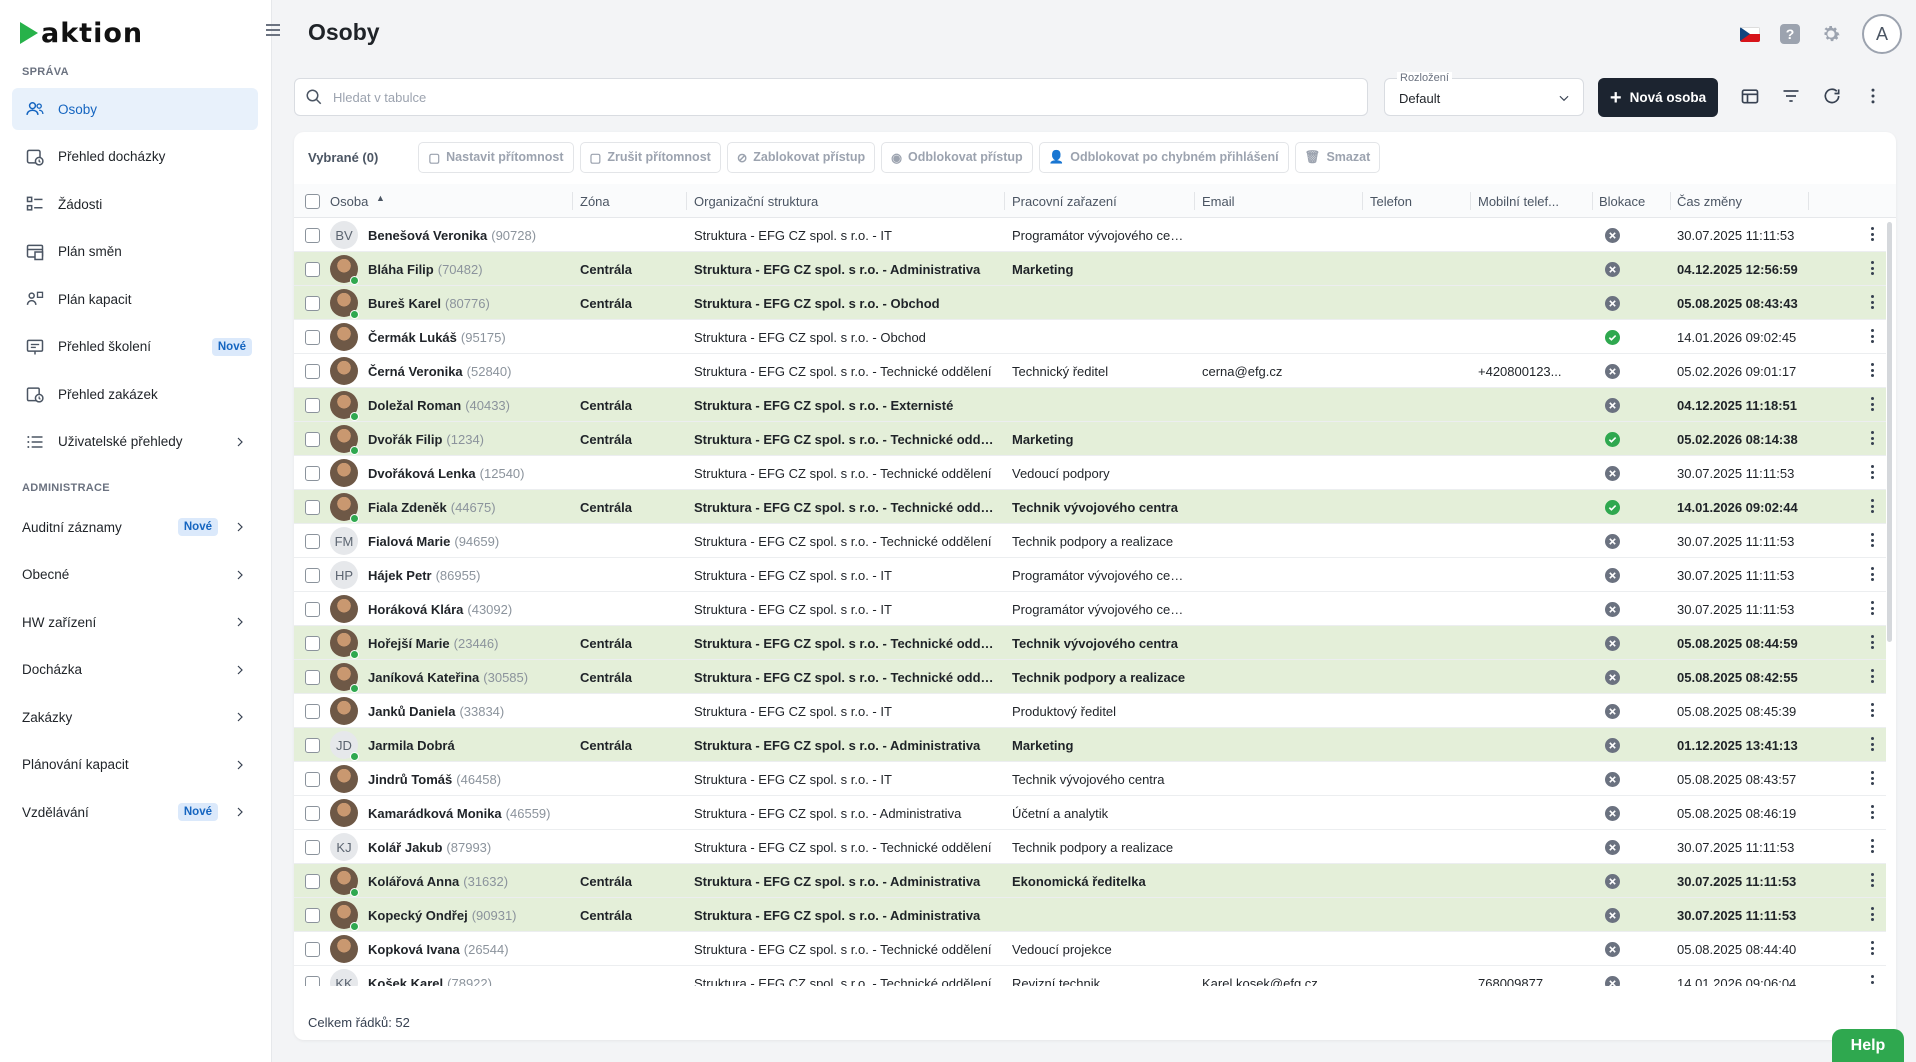  What do you see at coordinates (135, 299) in the screenshot?
I see `sidebar-item-plan-kapacit: Plán kapacit` at bounding box center [135, 299].